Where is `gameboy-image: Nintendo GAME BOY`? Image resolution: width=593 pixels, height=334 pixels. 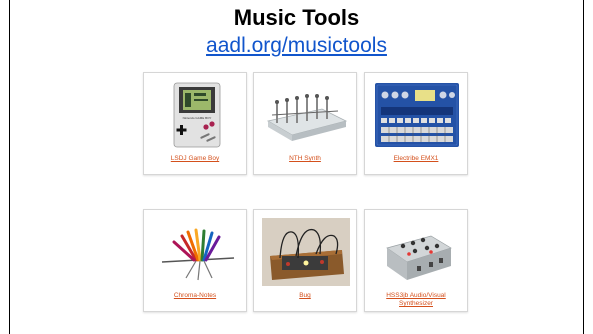 gameboy-image: Nintendo GAME BOY is located at coordinates (196, 115).